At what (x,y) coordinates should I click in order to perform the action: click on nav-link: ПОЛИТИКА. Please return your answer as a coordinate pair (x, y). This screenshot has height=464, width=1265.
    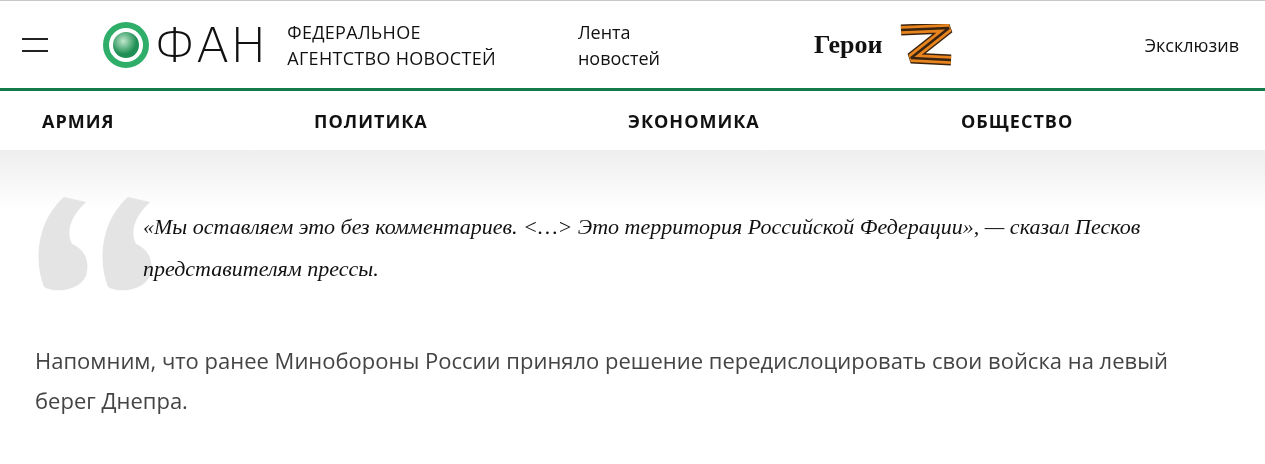
    Looking at the image, I should click on (471, 120).